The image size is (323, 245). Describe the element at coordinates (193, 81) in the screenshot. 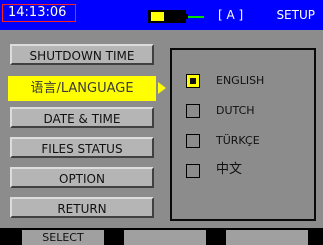

I see `checkbox-english` at that location.